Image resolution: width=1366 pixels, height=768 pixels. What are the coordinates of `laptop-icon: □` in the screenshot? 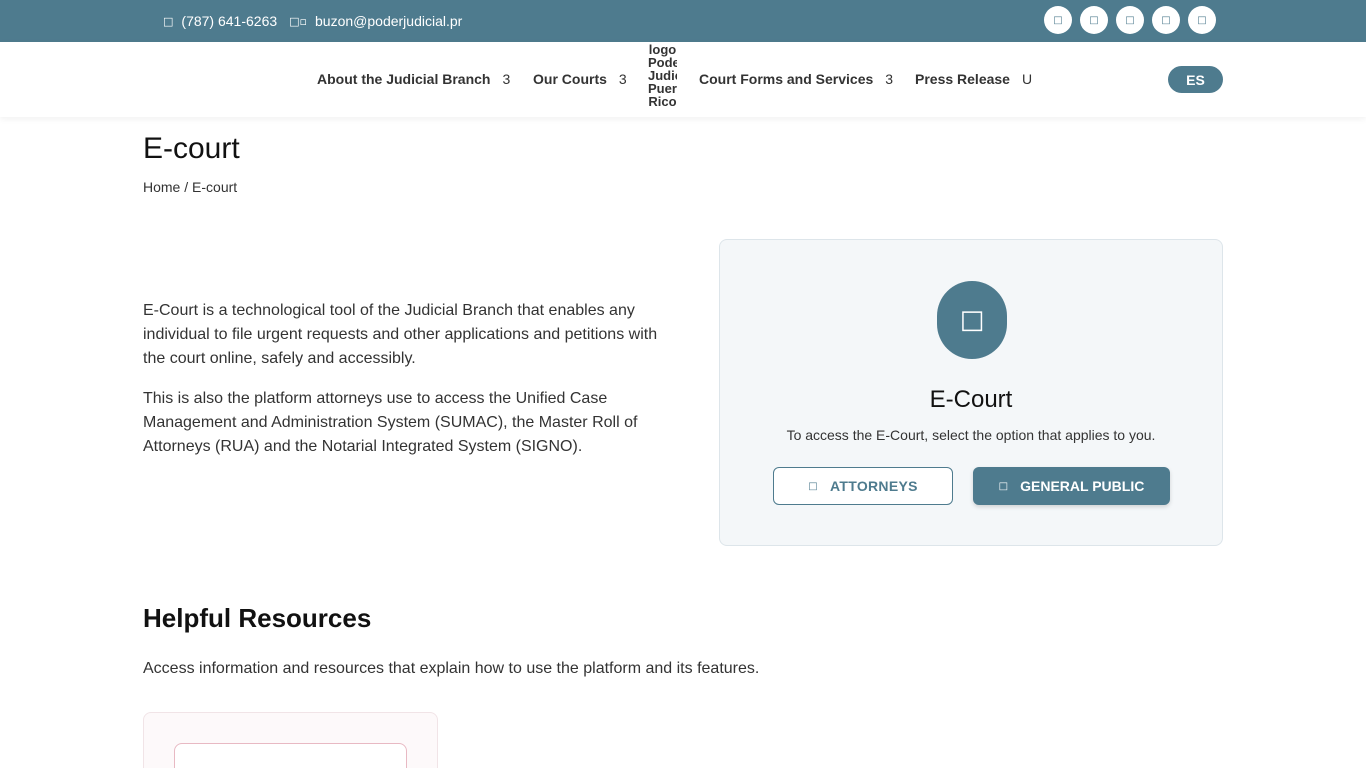 It's located at (972, 320).